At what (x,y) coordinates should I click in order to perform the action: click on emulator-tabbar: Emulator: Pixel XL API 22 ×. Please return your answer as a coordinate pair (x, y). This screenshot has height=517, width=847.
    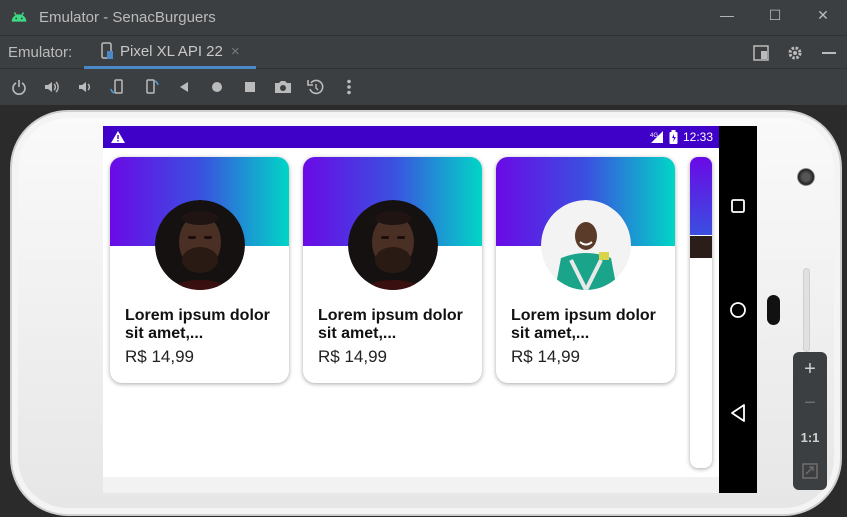
    Looking at the image, I should click on (423, 52).